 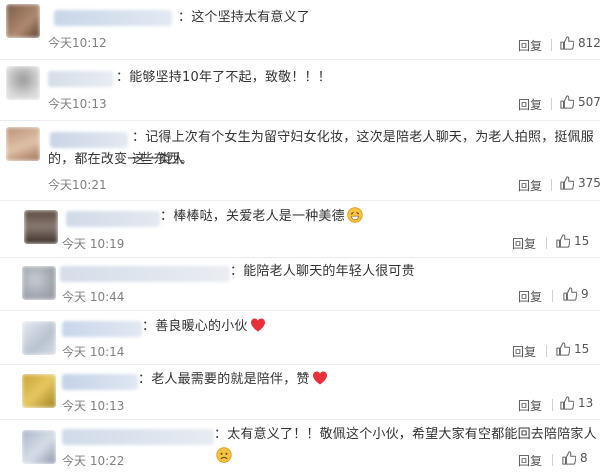 I want to click on comment-text-body: ：棒棒哒，关爱老人是一种美德, so click(x=252, y=216).